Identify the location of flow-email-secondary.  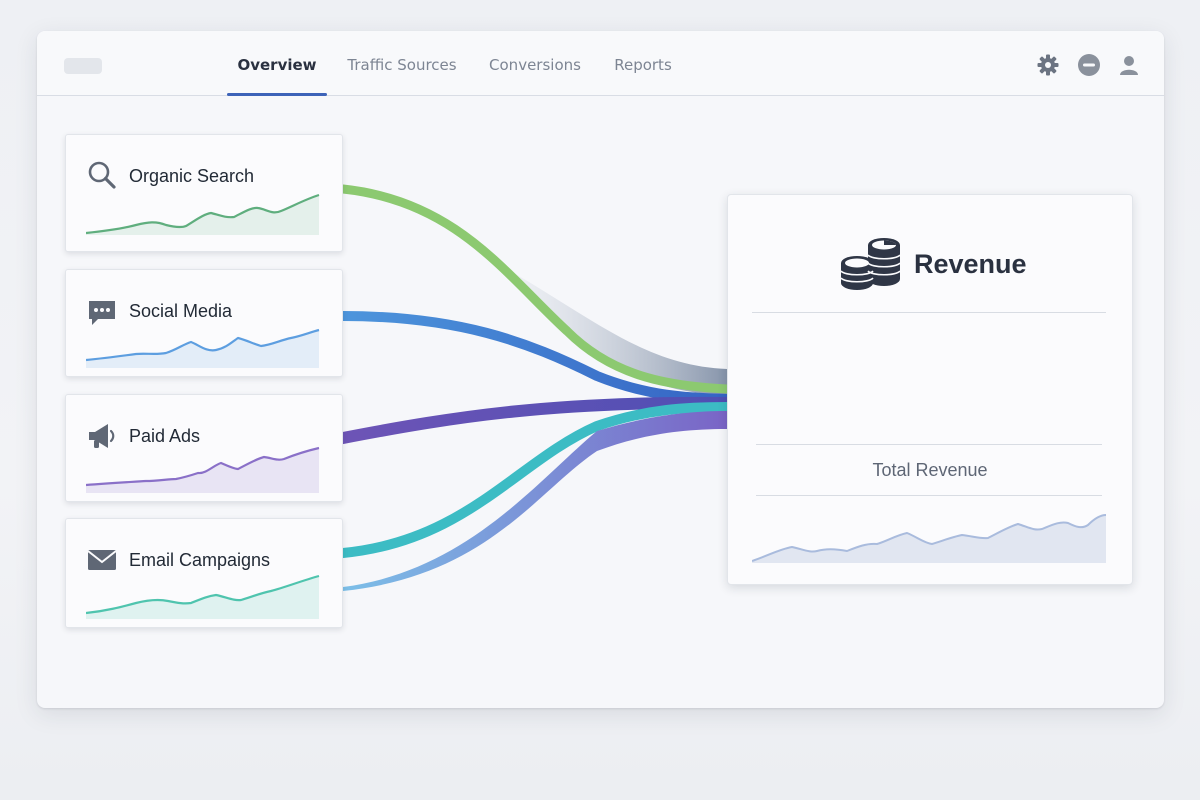
(535, 501).